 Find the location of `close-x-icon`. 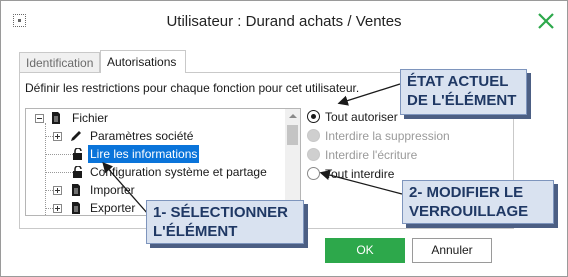

close-x-icon is located at coordinates (546, 21).